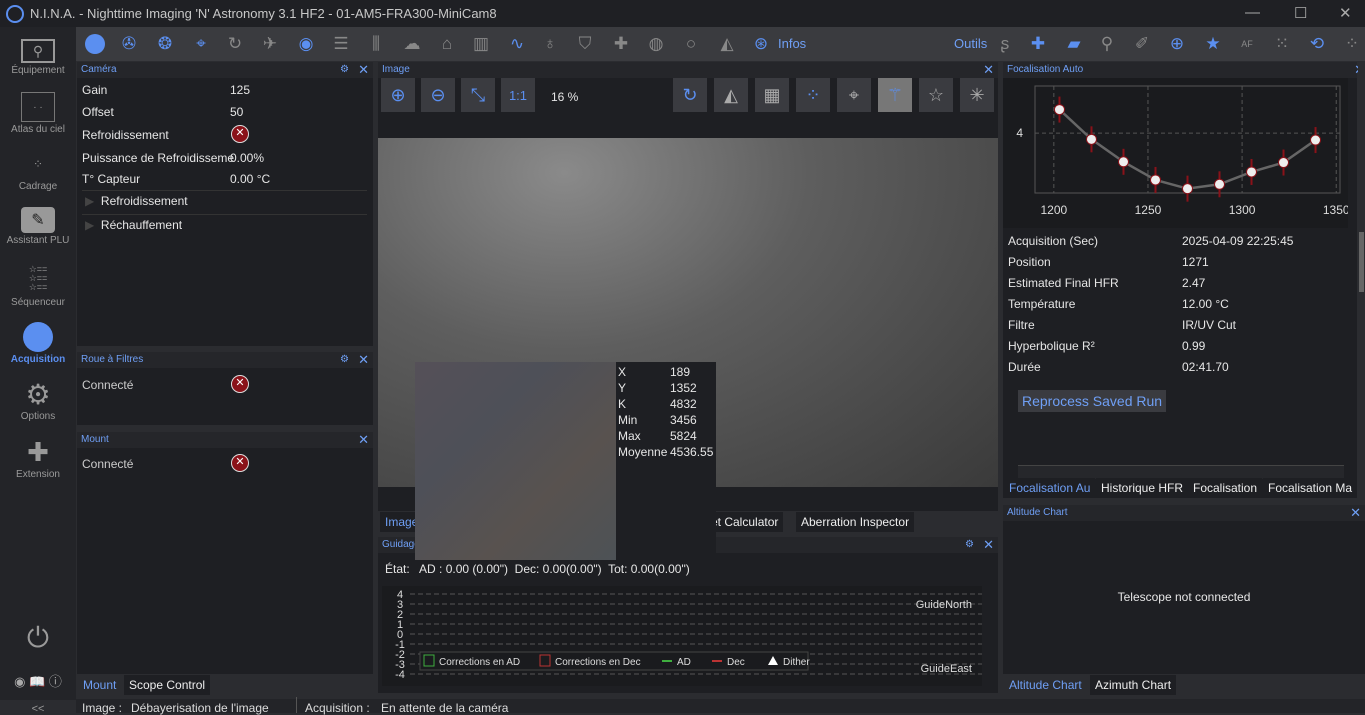 The image size is (1365, 715). Describe the element at coordinates (1038, 44) in the screenshot. I see `cross-icon: ✚` at that location.